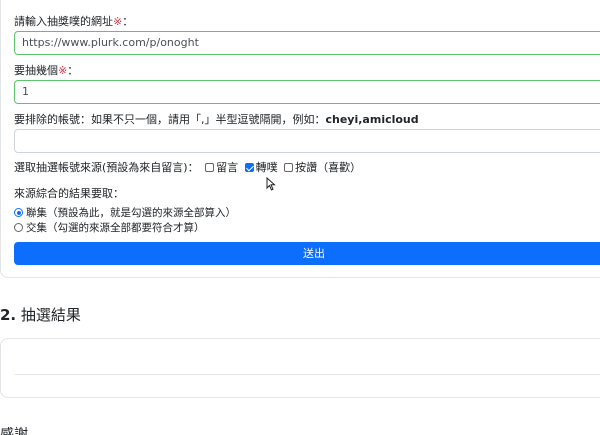  What do you see at coordinates (131, 213) in the screenshot?
I see `union-label: 聯集（預設為此，就是勾選的來源全部算入）` at bounding box center [131, 213].